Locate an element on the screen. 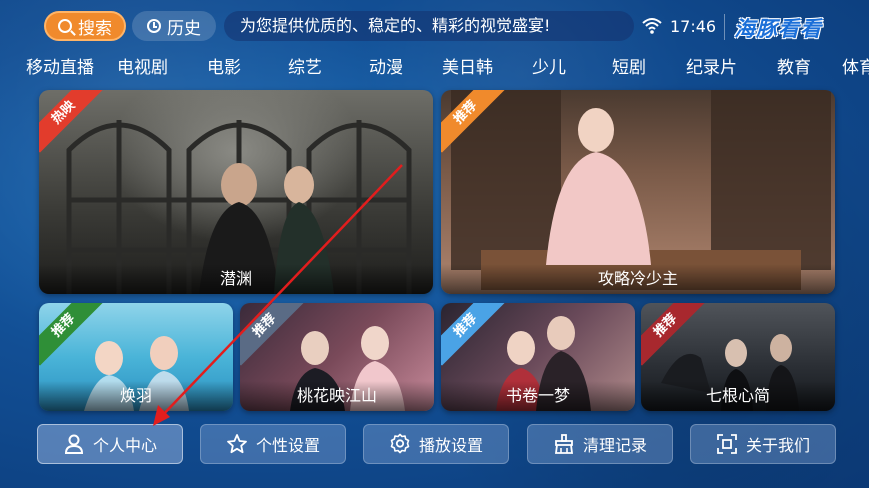  badge-hot: 热映 is located at coordinates (74, 125).